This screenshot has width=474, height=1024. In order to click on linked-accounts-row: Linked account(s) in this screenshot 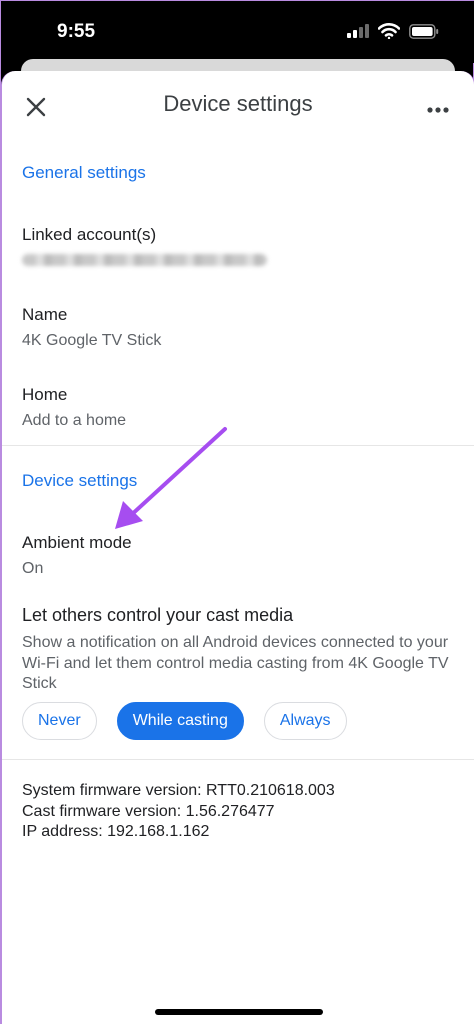, I will do `click(238, 245)`.